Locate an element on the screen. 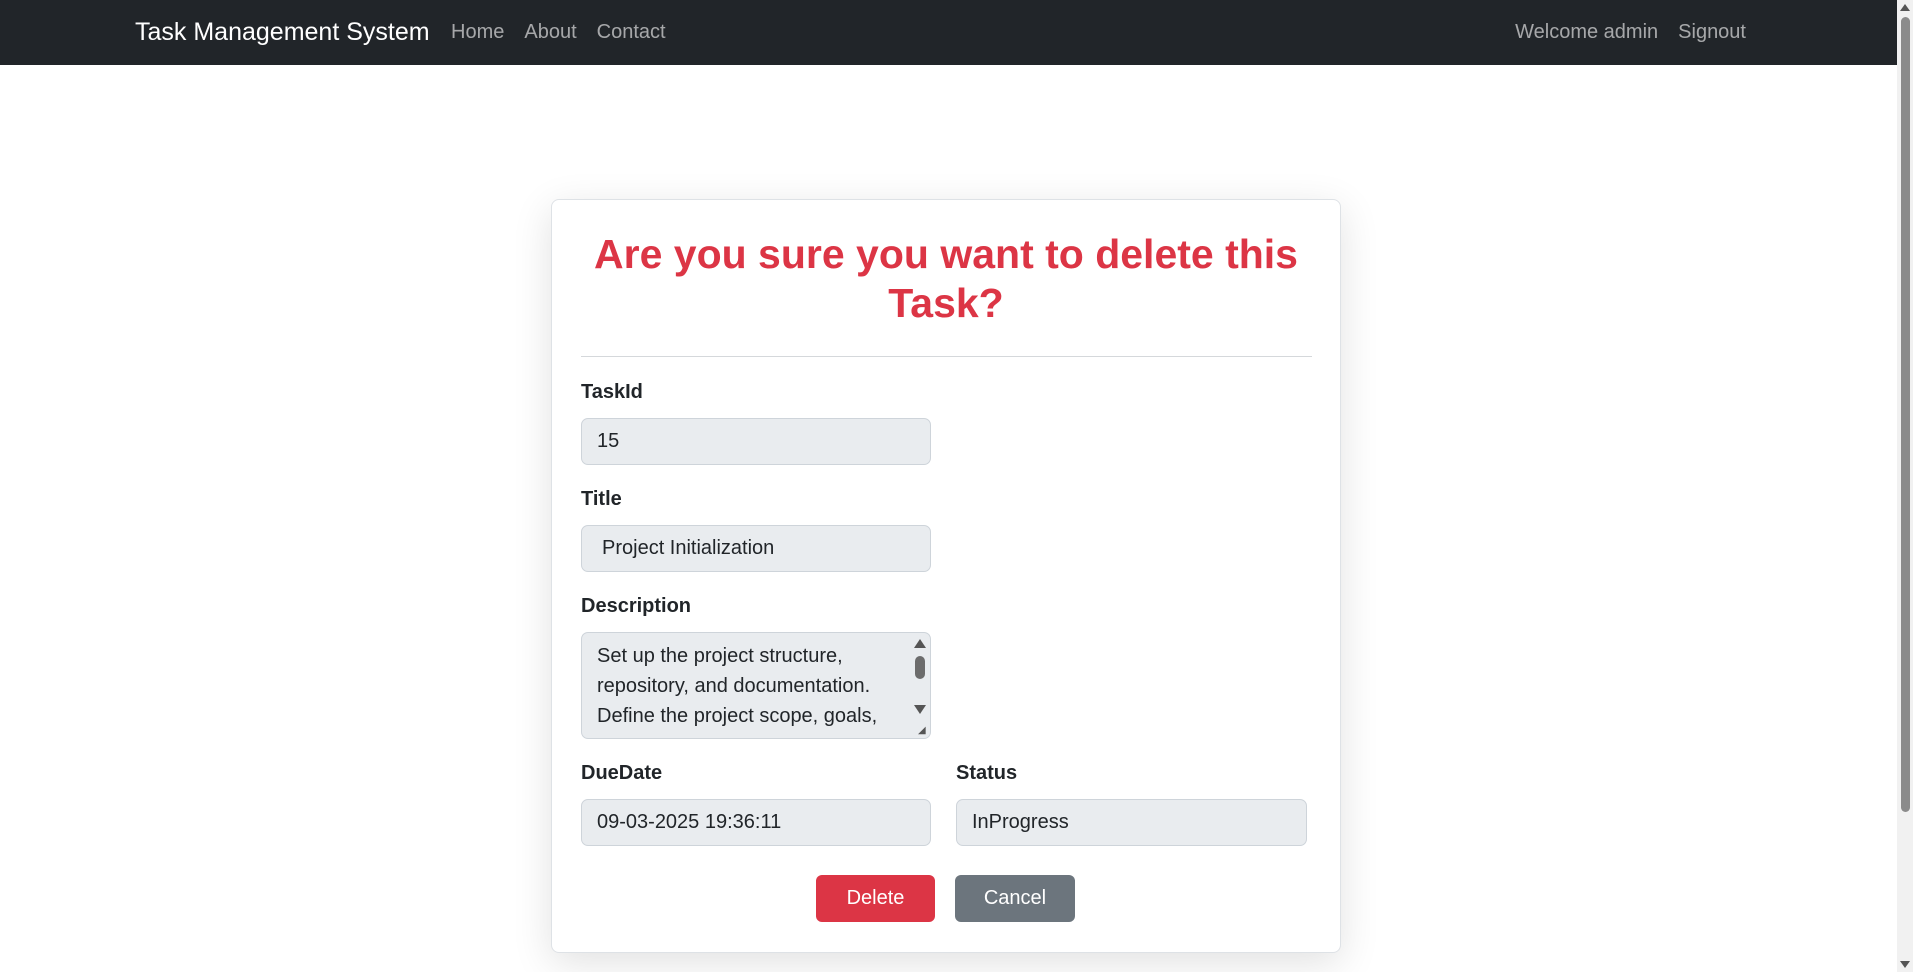  nav-about-link: About is located at coordinates (550, 32).